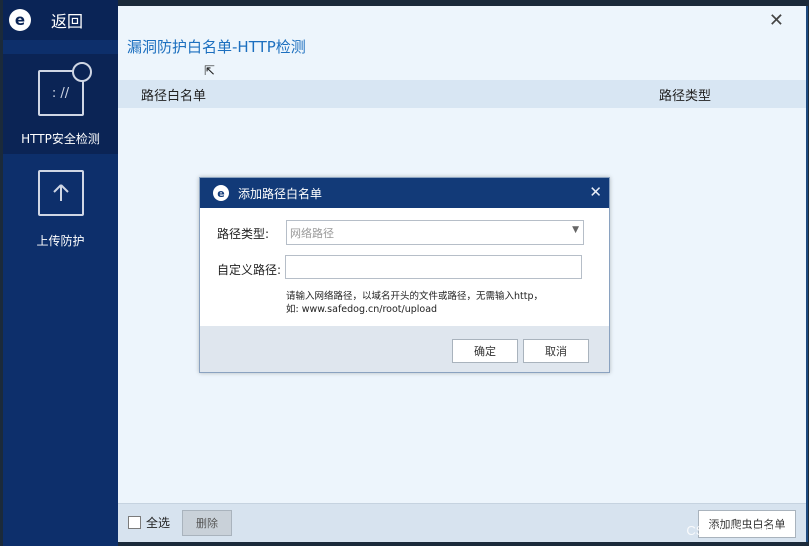 The width and height of the screenshot is (809, 546). I want to click on http-icon-glyph: : //, so click(60, 93).